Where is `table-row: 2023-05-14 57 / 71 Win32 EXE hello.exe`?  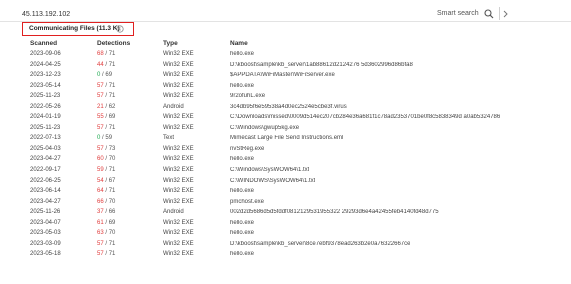
table-row: 2023-05-14 57 / 71 Win32 EXE hello.exe is located at coordinates (285, 87).